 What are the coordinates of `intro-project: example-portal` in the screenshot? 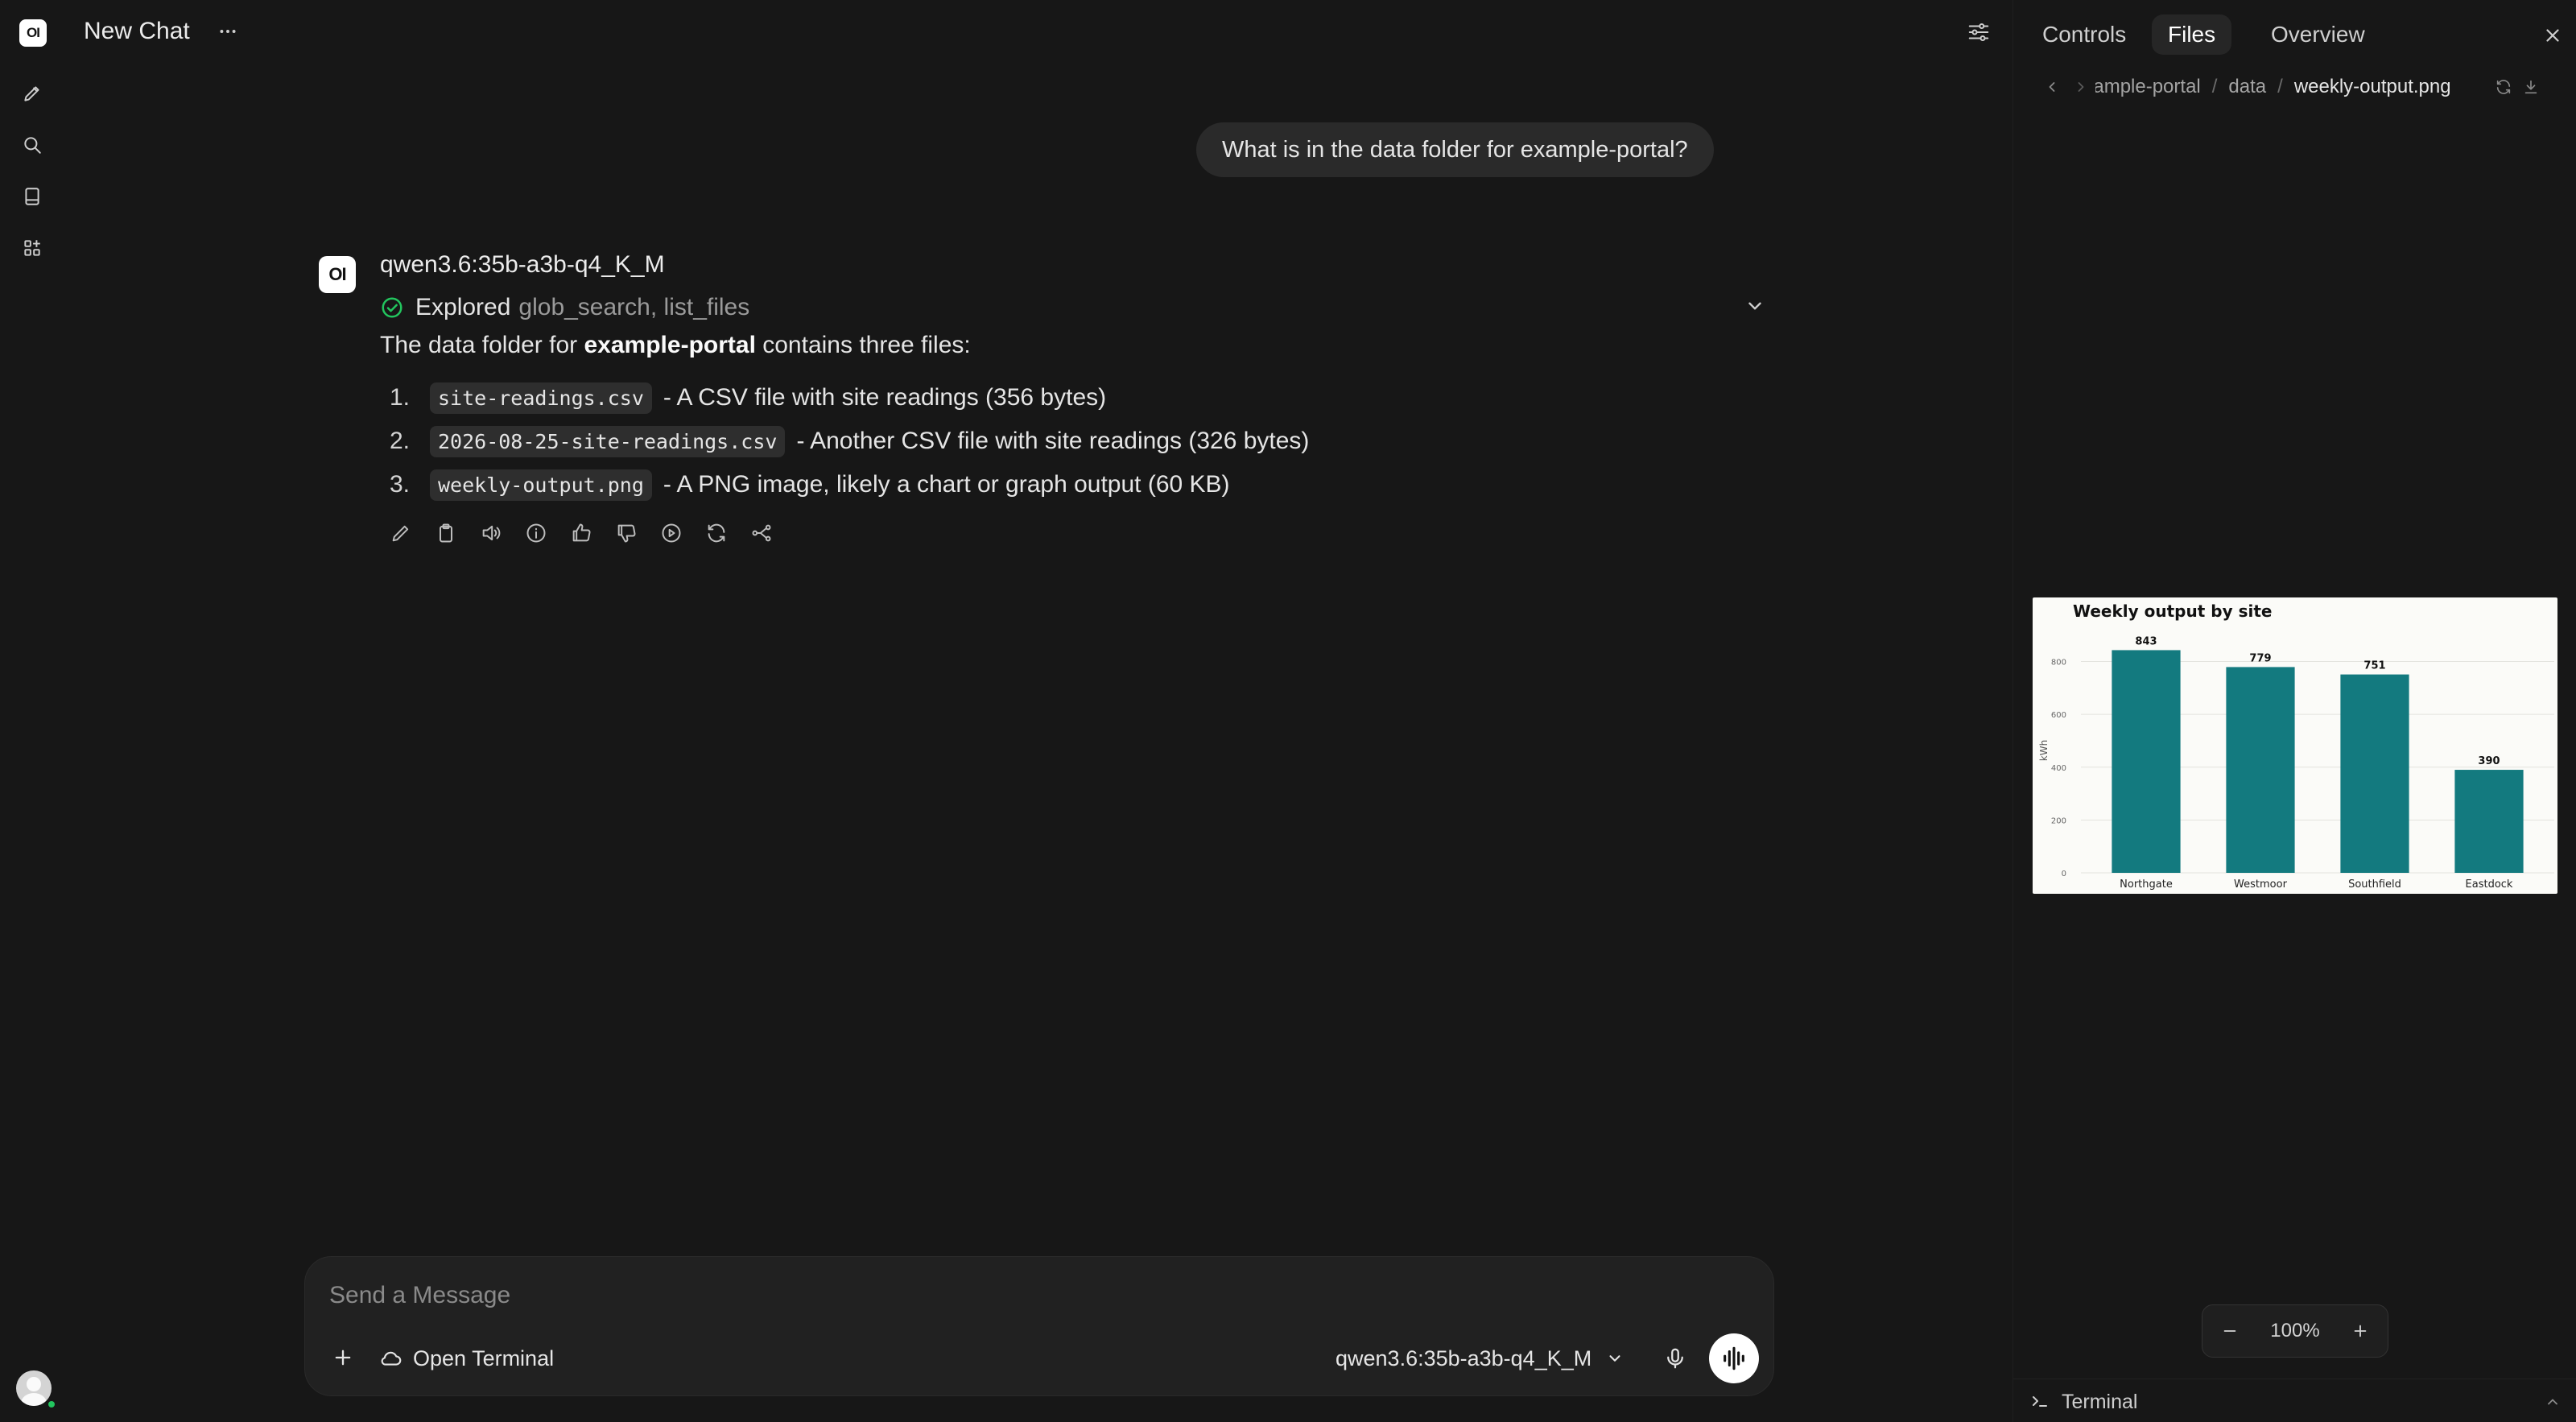 It's located at (670, 345).